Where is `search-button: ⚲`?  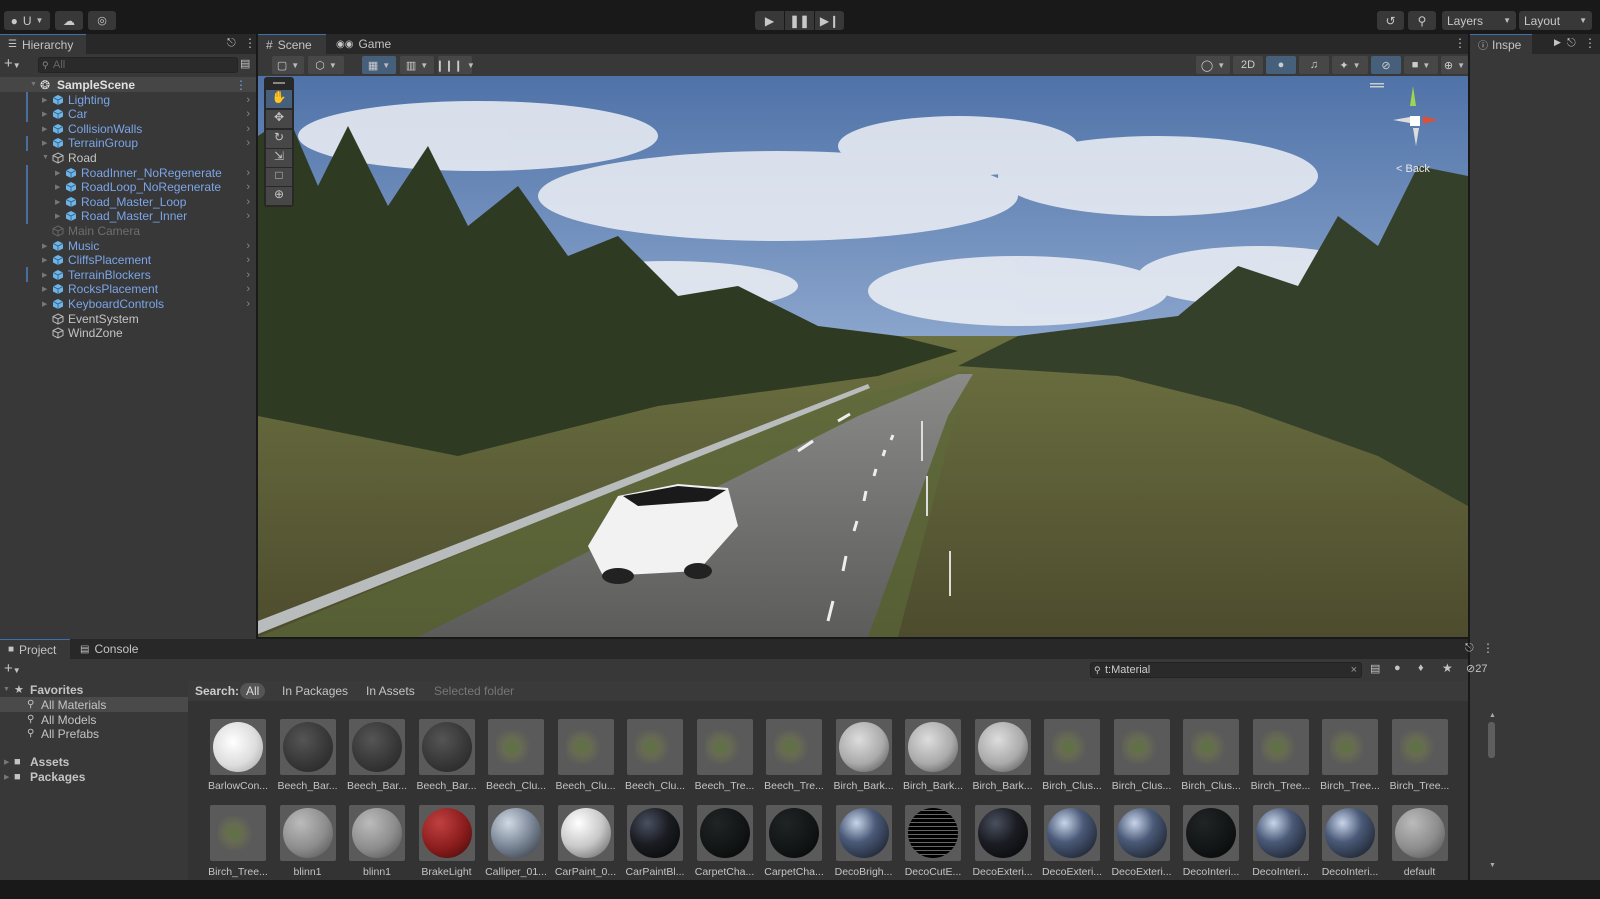
search-button: ⚲ is located at coordinates (1422, 20).